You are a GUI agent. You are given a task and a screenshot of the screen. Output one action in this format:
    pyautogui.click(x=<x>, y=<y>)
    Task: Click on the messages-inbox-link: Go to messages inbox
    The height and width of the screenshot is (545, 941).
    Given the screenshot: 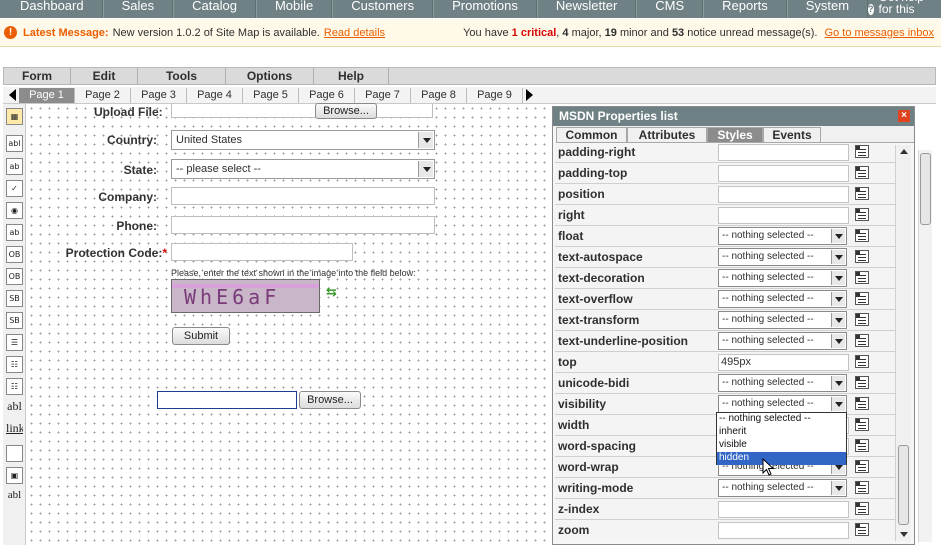 What is the action you would take?
    pyautogui.click(x=879, y=33)
    